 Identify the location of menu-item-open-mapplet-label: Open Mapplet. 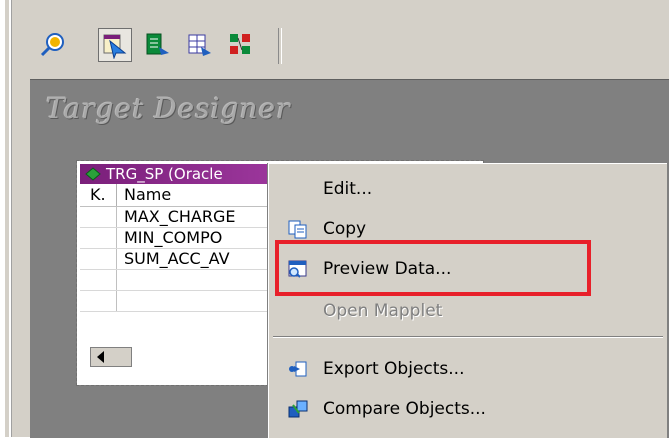
(383, 311).